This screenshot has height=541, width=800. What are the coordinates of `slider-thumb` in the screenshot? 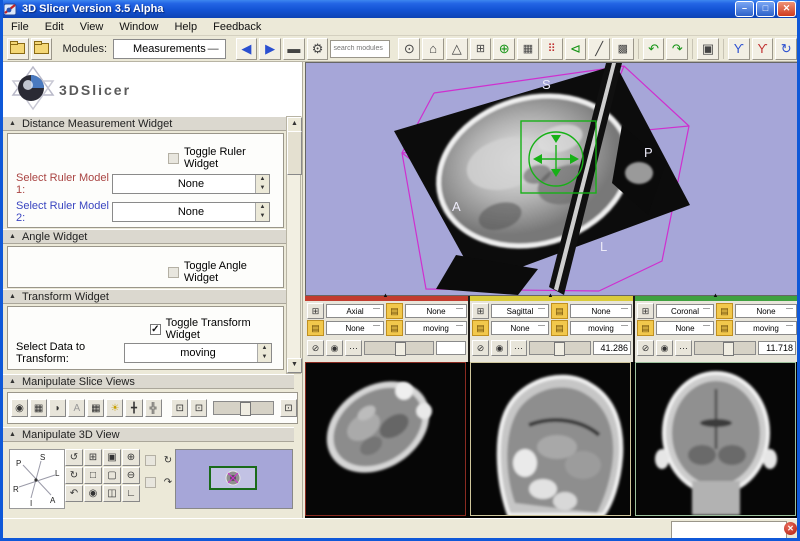 It's located at (246, 409).